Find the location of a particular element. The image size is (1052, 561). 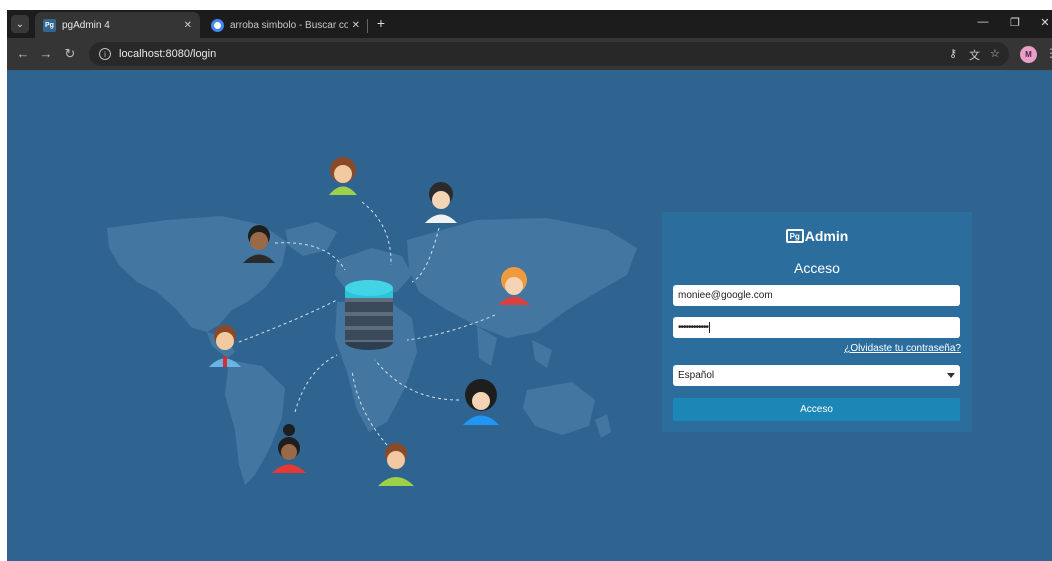

password-field: •••••••••••• is located at coordinates (816, 327).